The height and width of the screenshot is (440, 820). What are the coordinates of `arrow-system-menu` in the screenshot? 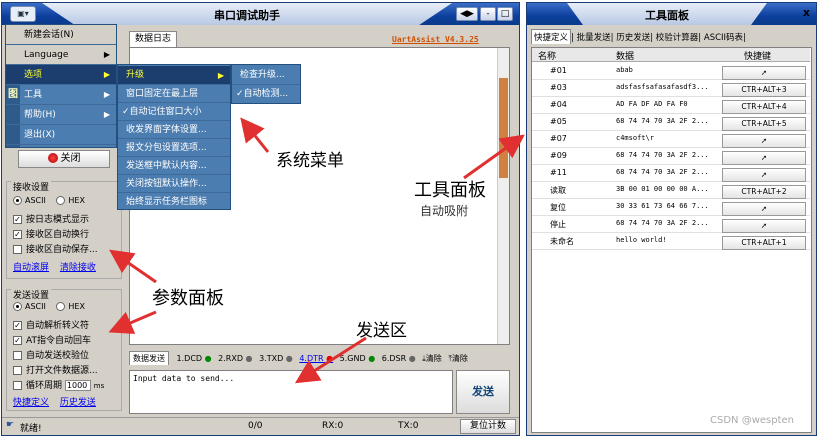 It's located at (255, 135).